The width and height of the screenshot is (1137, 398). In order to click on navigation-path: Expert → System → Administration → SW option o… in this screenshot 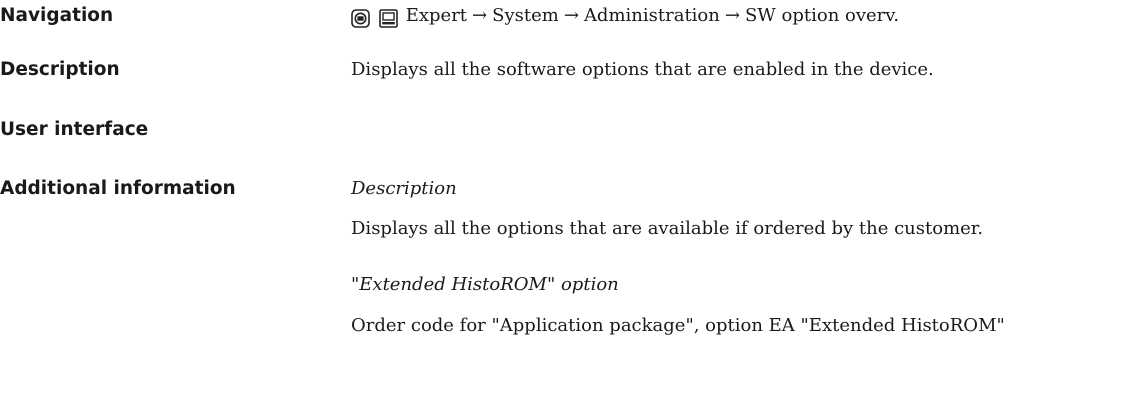, I will do `click(625, 16)`.